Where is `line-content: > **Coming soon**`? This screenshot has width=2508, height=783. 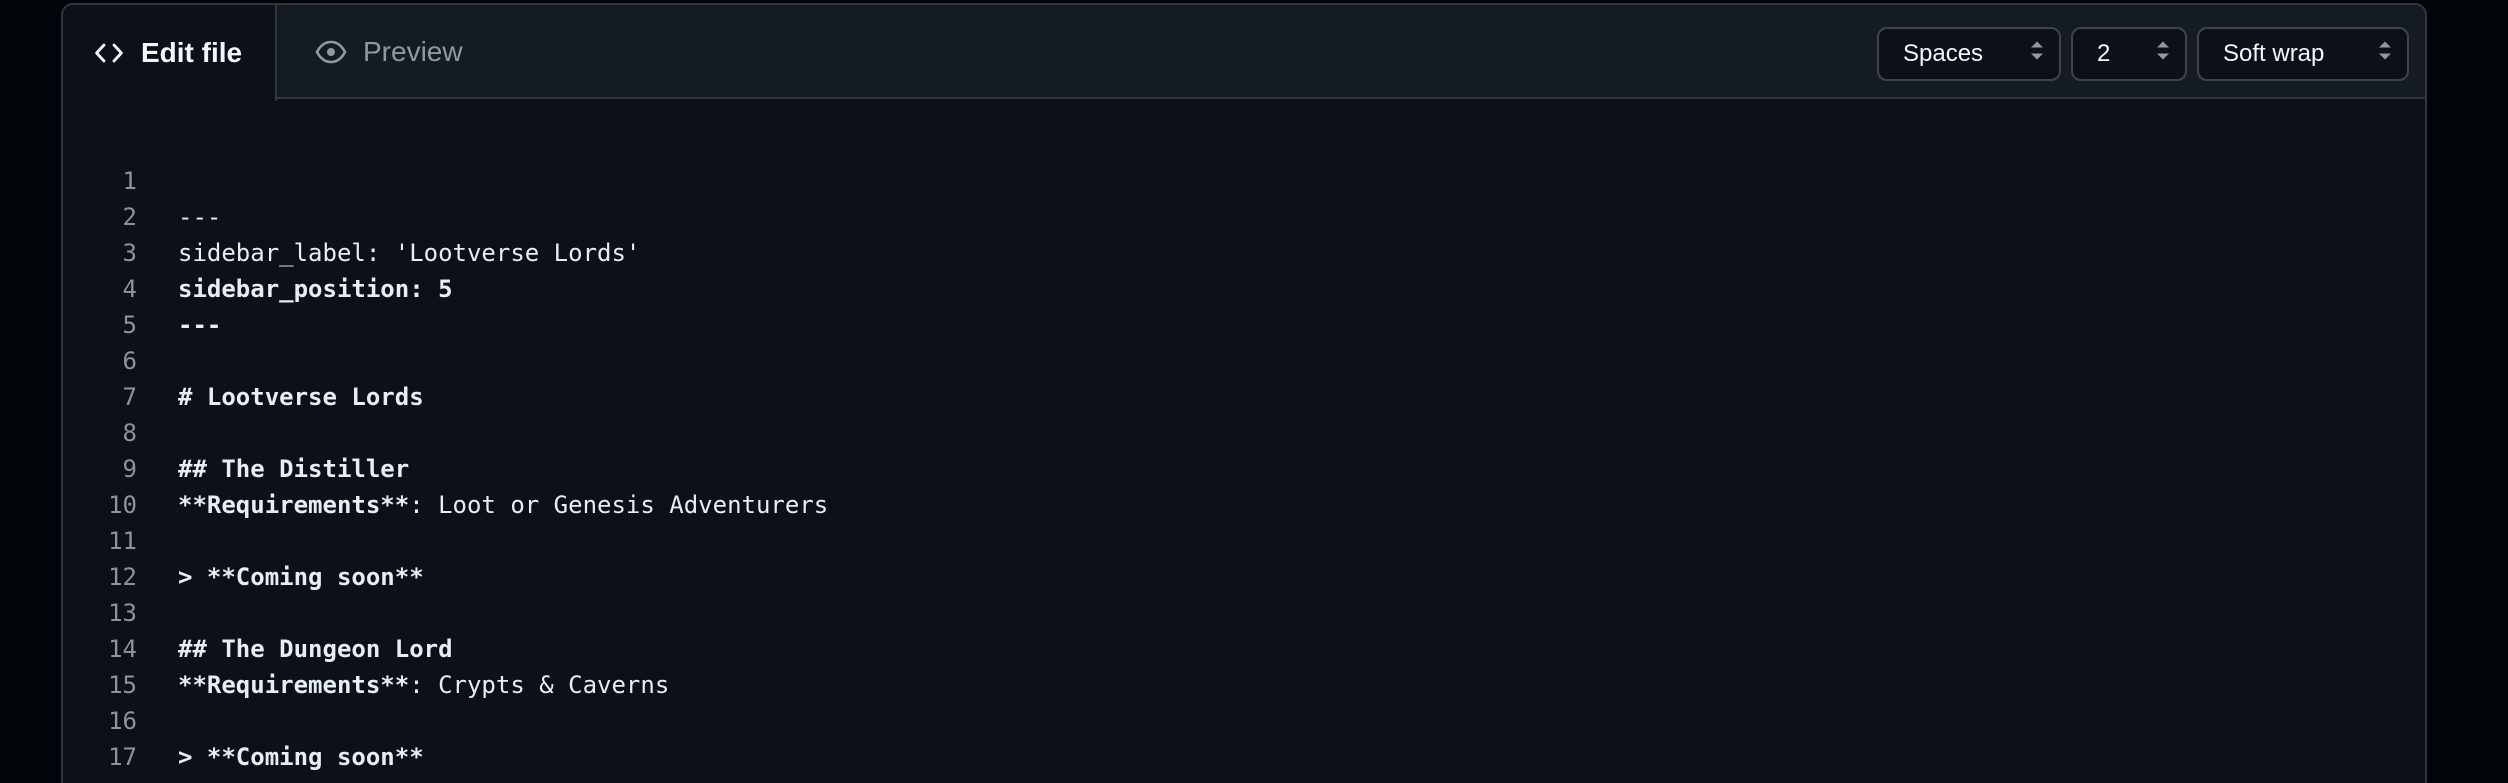 line-content: > **Coming soon** is located at coordinates (301, 757).